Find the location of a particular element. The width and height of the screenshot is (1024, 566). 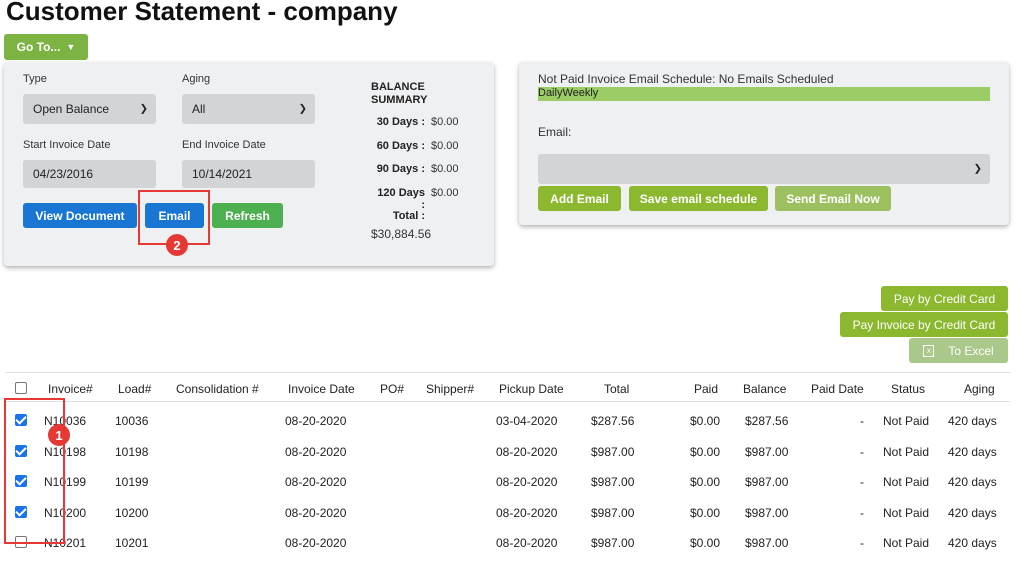

aging-label: Aging is located at coordinates (196, 79).